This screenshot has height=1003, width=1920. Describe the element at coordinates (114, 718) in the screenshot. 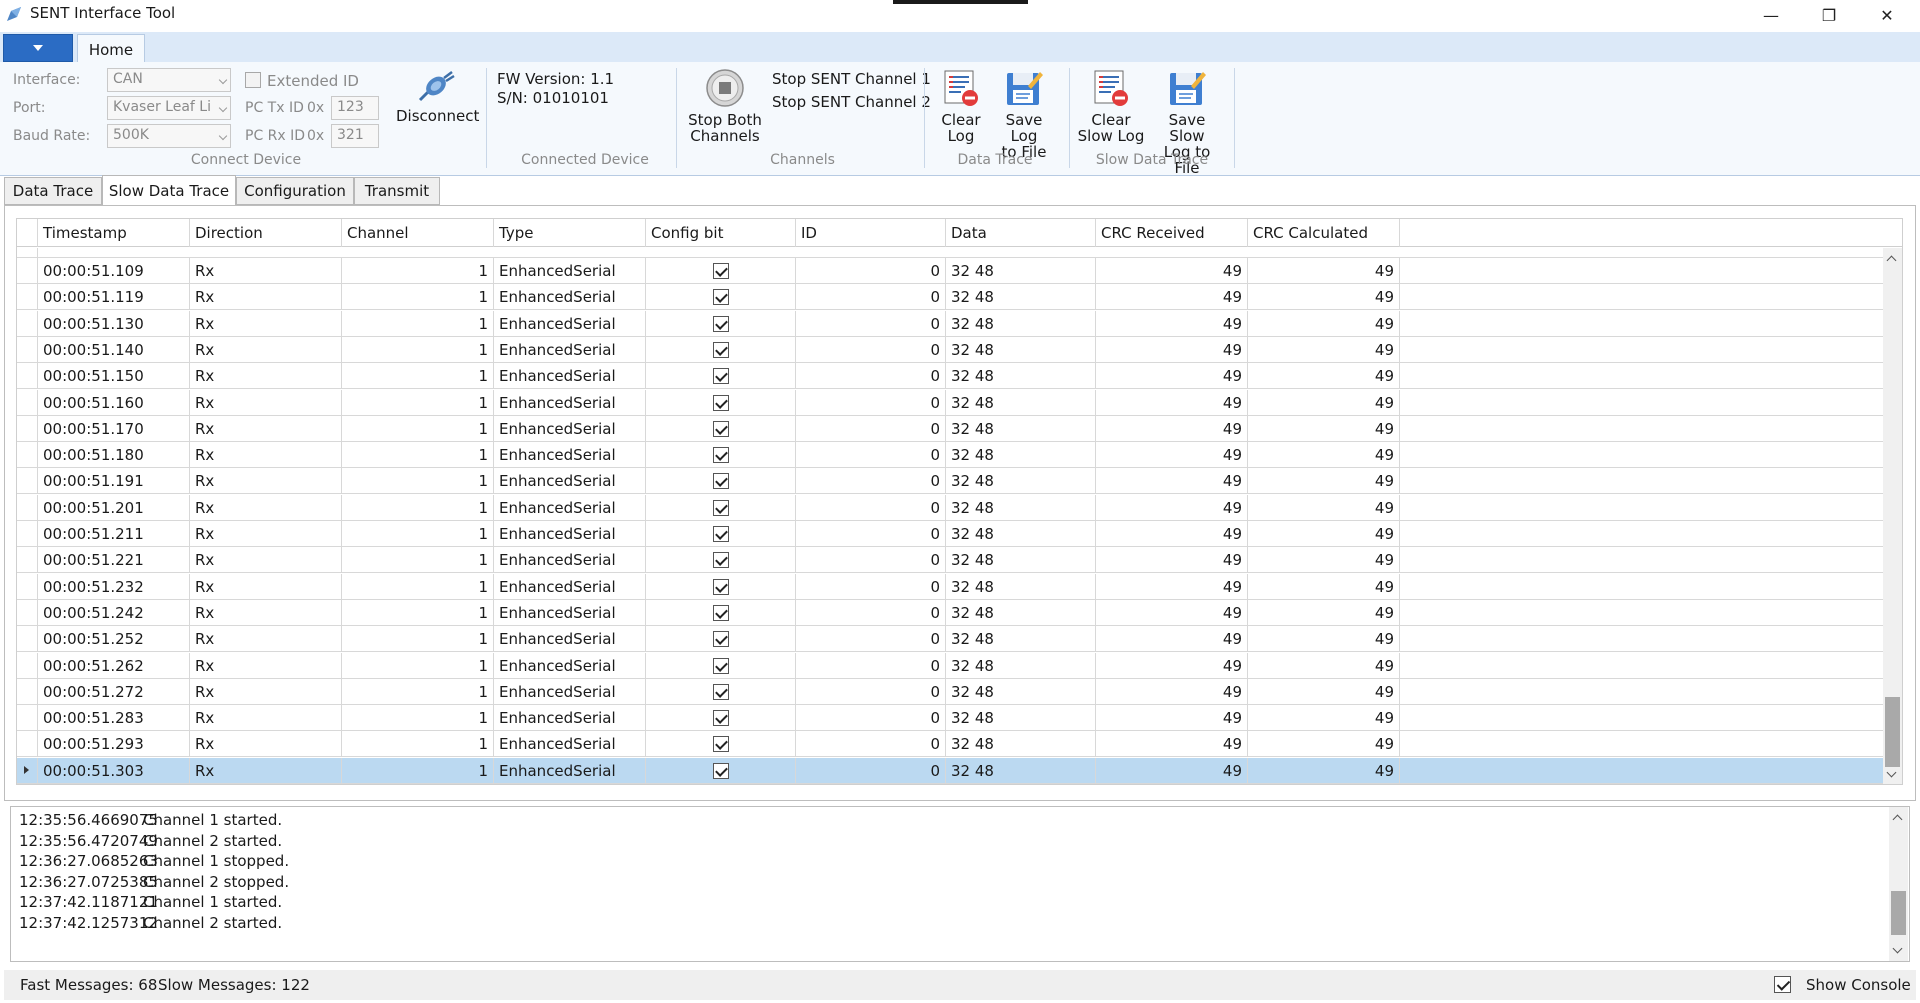

I see `cell-timestamp: 00:00:51.283` at that location.